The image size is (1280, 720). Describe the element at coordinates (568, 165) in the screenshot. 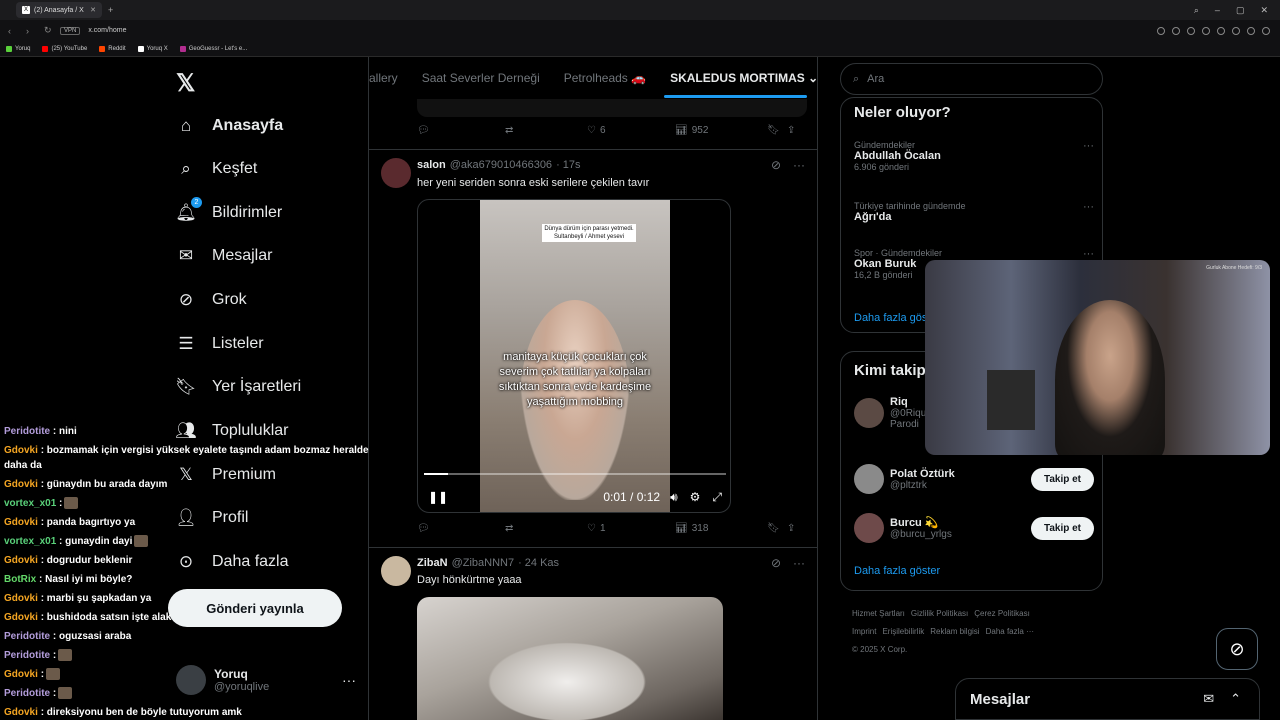

I see `tweet-time: · 17s` at that location.